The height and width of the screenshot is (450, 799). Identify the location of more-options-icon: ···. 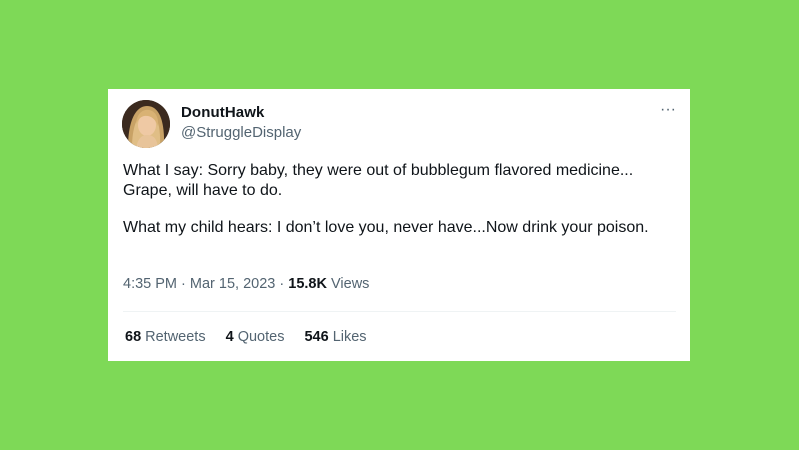
(668, 110).